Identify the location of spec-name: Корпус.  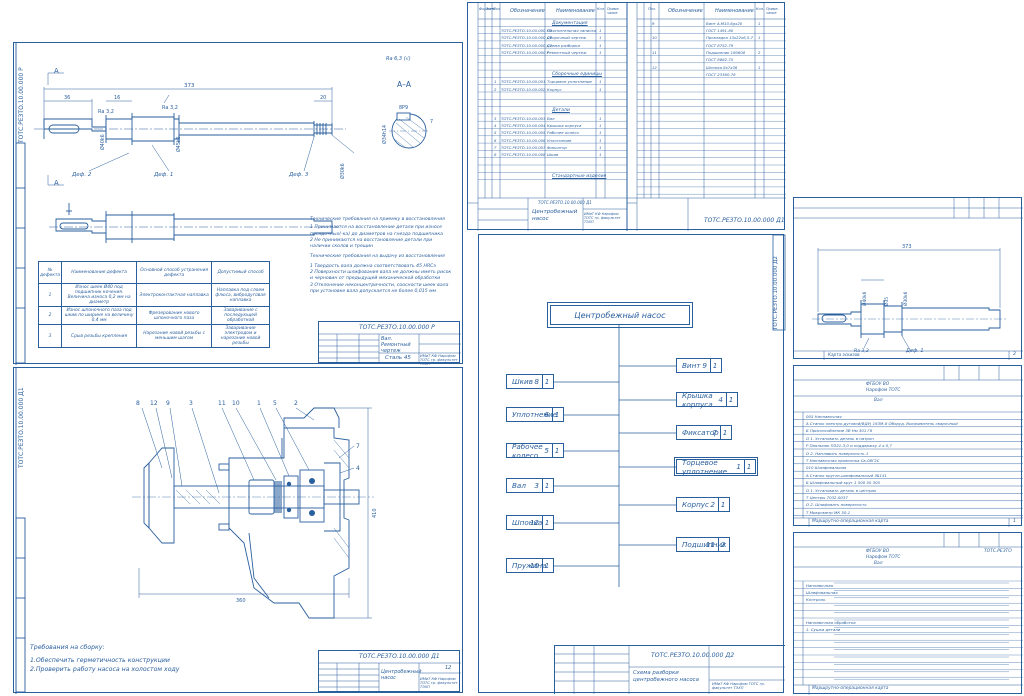
(554, 89).